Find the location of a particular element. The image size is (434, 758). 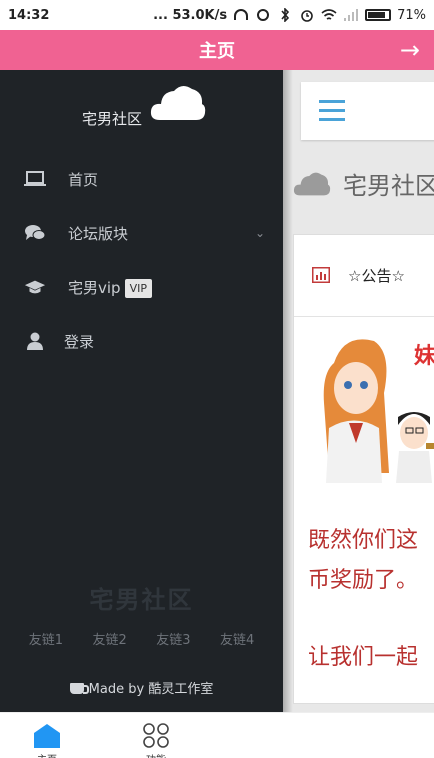

menu-label-vip-wrap: 宅男vip VIP is located at coordinates (110, 287).